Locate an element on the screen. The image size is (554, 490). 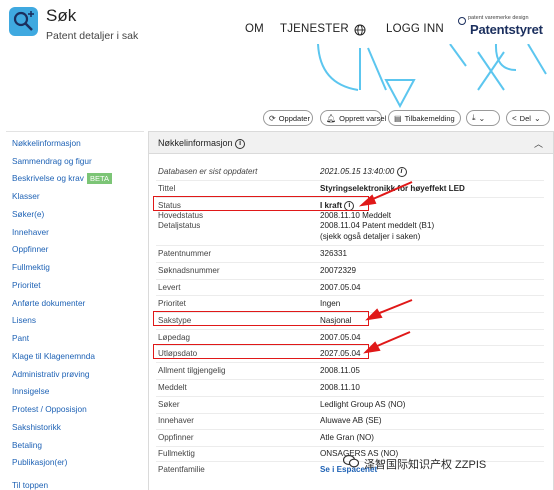
panel-header: Nøkkelinformasjon i ︿ is located at coordinates (351, 143).